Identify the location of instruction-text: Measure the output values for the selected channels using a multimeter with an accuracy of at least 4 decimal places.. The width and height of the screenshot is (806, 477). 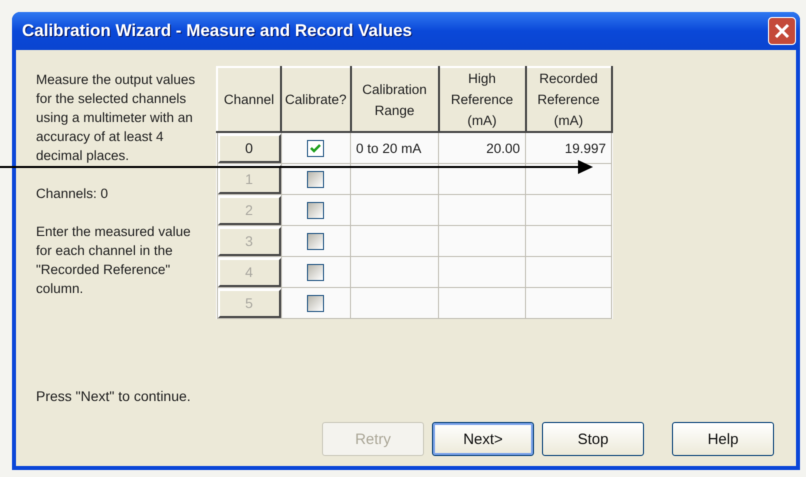
(116, 118).